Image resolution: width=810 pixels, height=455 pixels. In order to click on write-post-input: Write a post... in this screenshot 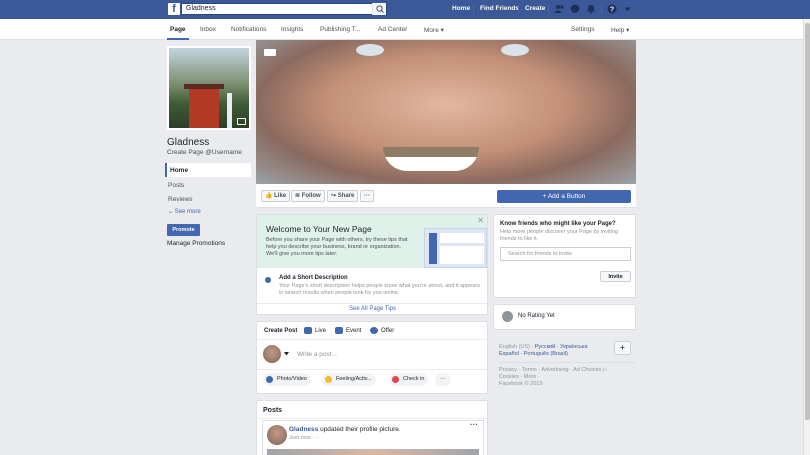, I will do `click(317, 354)`.